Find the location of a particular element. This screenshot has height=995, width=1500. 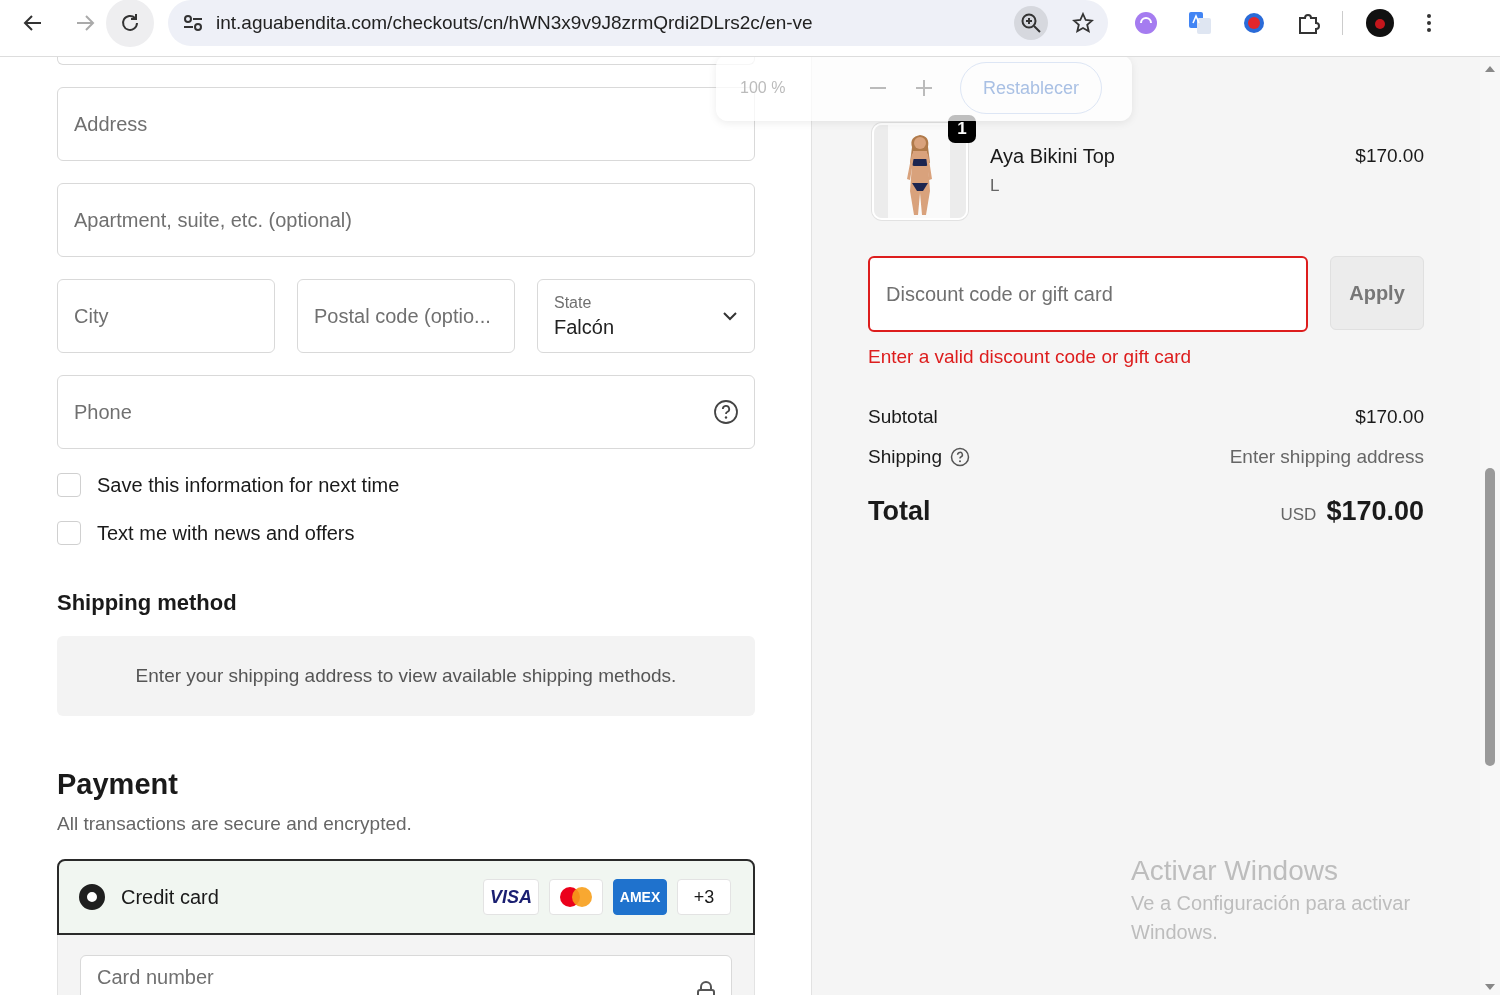

activation-title: Activar Windows is located at coordinates (1235, 871).